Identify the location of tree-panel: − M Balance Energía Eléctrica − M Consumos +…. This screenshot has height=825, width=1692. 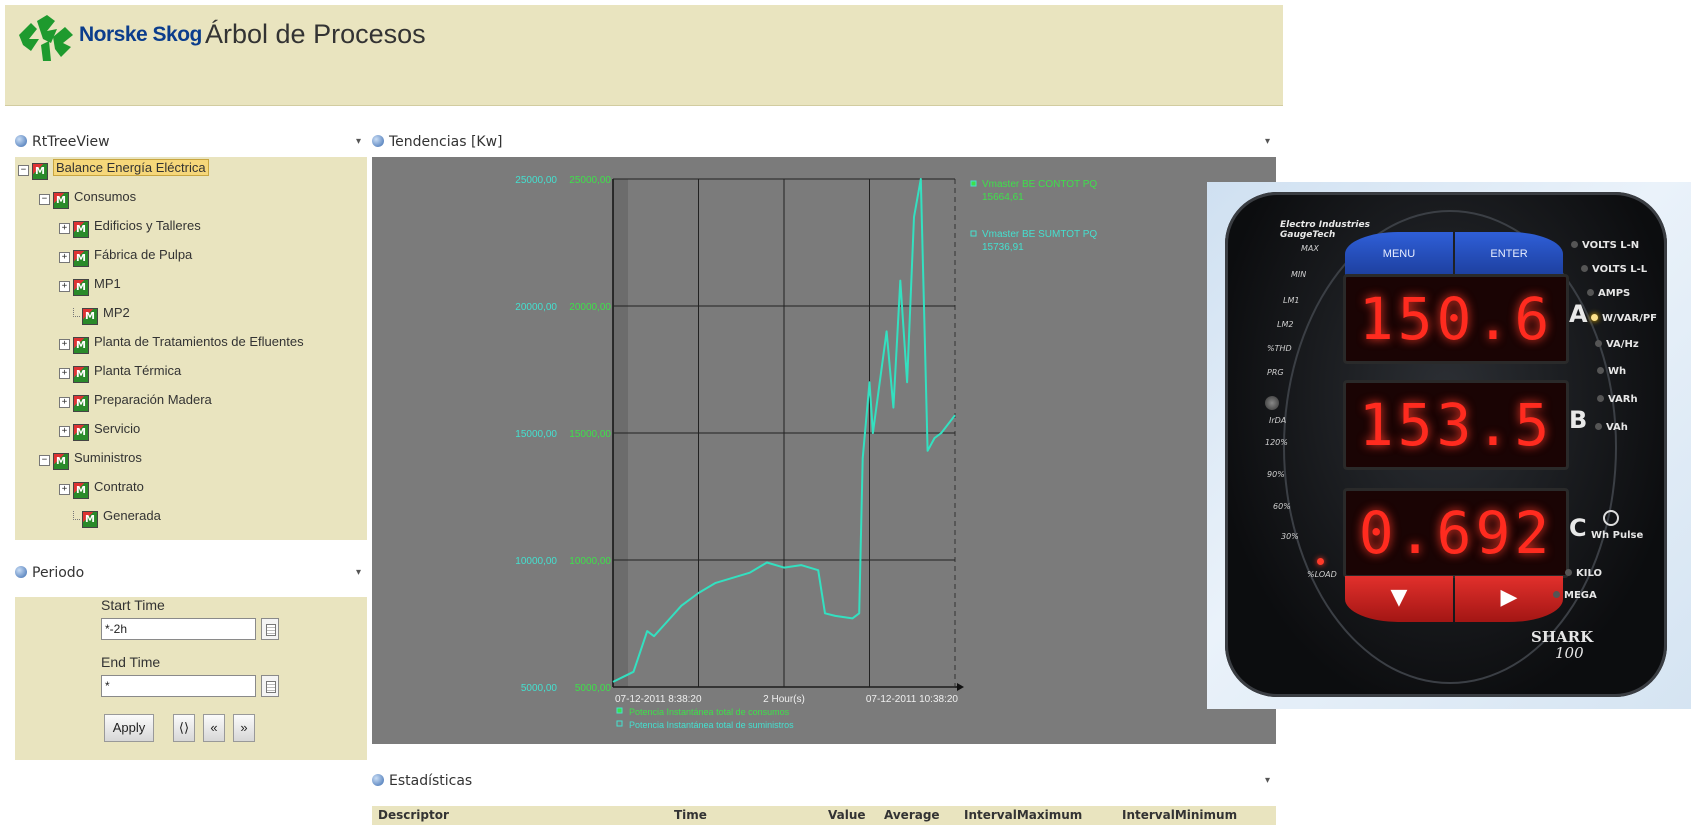
(191, 348).